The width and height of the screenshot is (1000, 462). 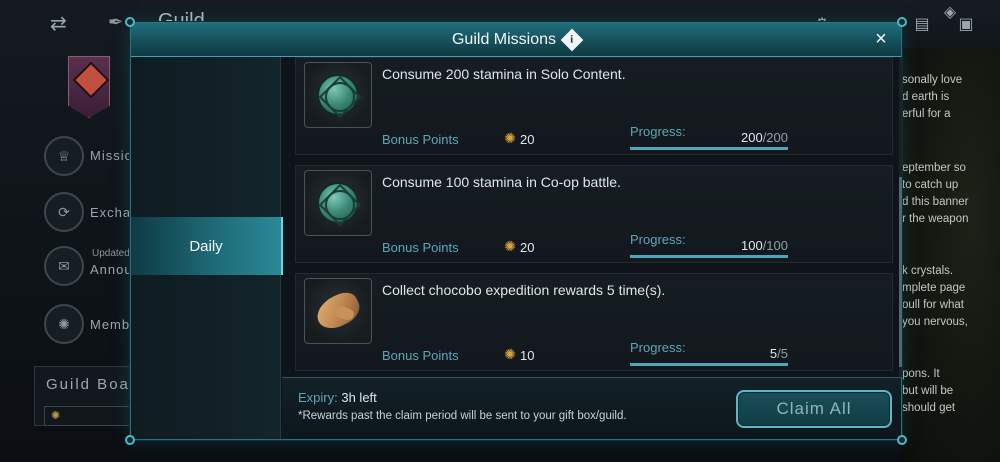 I want to click on expiry-value: 3h left, so click(x=359, y=397).